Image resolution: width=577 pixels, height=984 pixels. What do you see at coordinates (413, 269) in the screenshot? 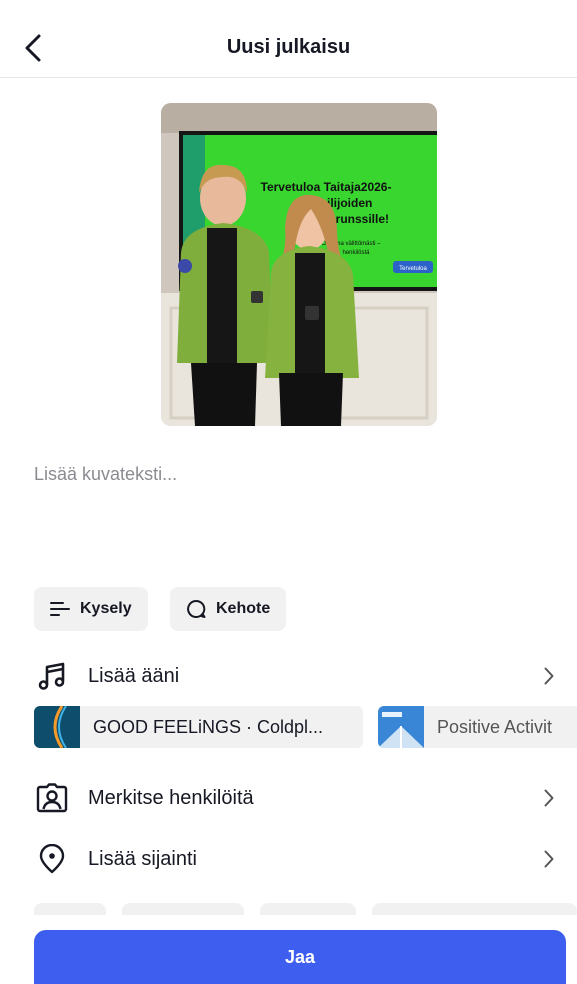
I see `screen-badge: Tervetuloa` at bounding box center [413, 269].